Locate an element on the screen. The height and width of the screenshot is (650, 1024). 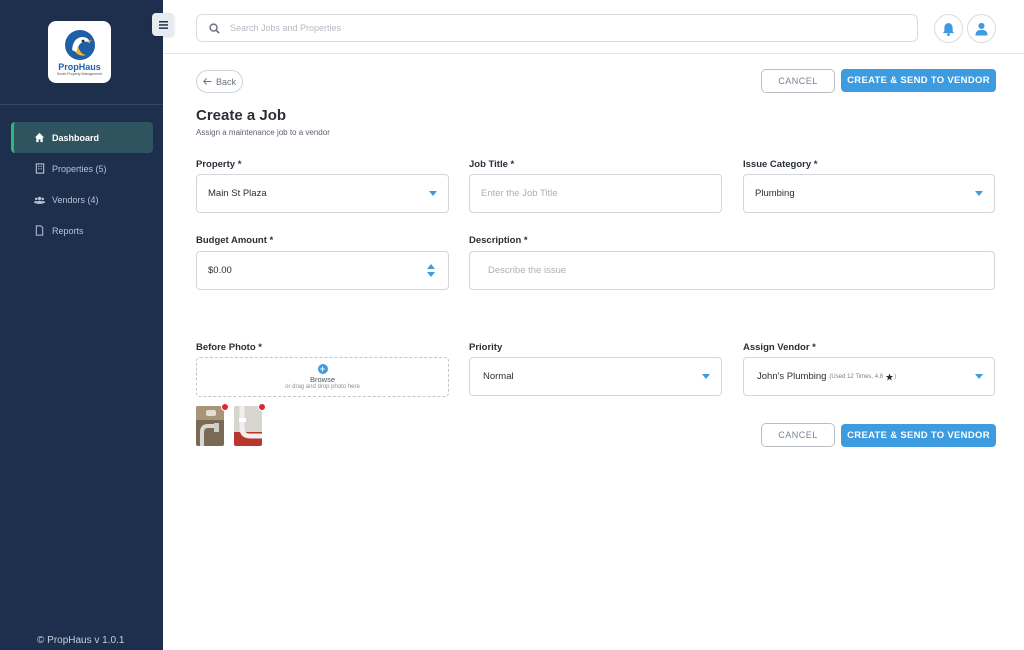
back-button: Back is located at coordinates (219, 81).